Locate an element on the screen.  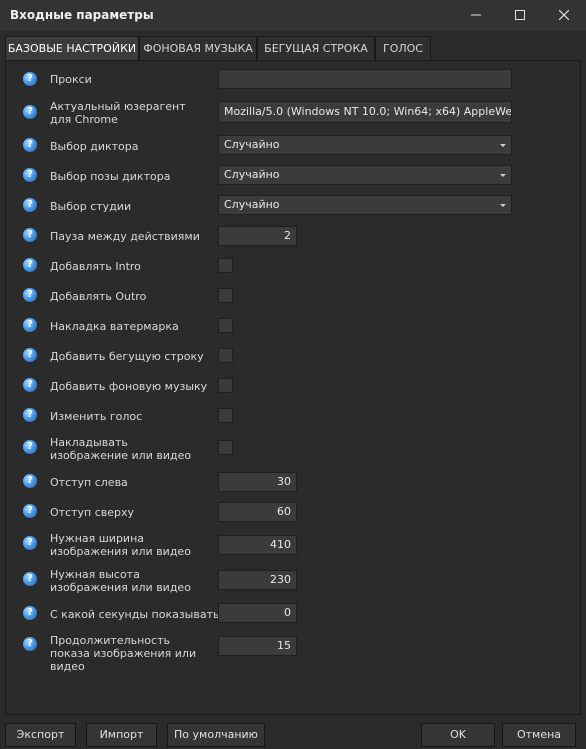
music-label: Добавить фоновую музыку is located at coordinates (129, 386).